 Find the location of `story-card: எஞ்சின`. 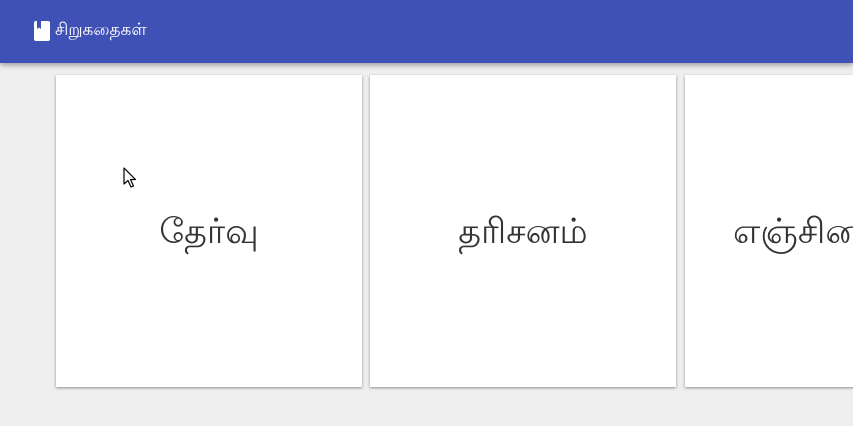

story-card: எஞ்சின is located at coordinates (769, 231).